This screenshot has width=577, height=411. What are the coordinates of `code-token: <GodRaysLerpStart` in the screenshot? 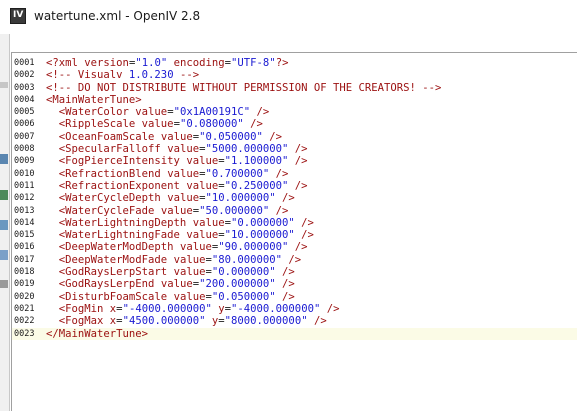 It's located at (110, 272).